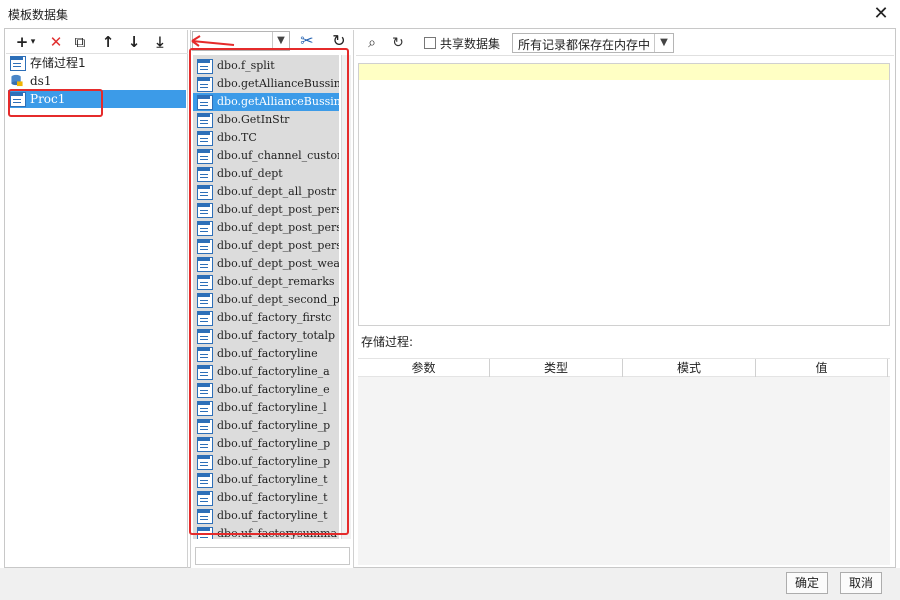  What do you see at coordinates (663, 43) in the screenshot?
I see `chevron-down-icon: ▼` at bounding box center [663, 43].